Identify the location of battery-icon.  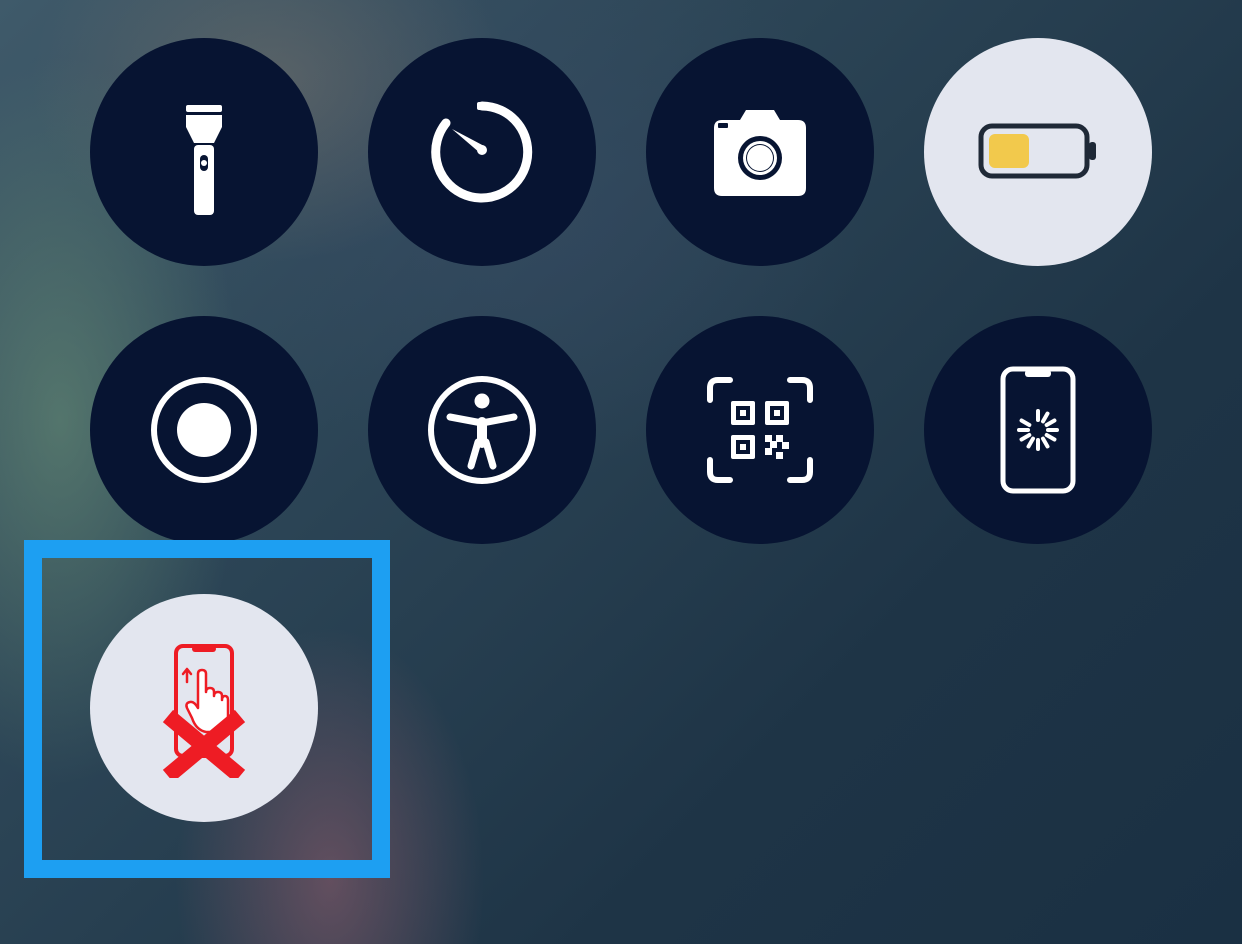
(1037, 151).